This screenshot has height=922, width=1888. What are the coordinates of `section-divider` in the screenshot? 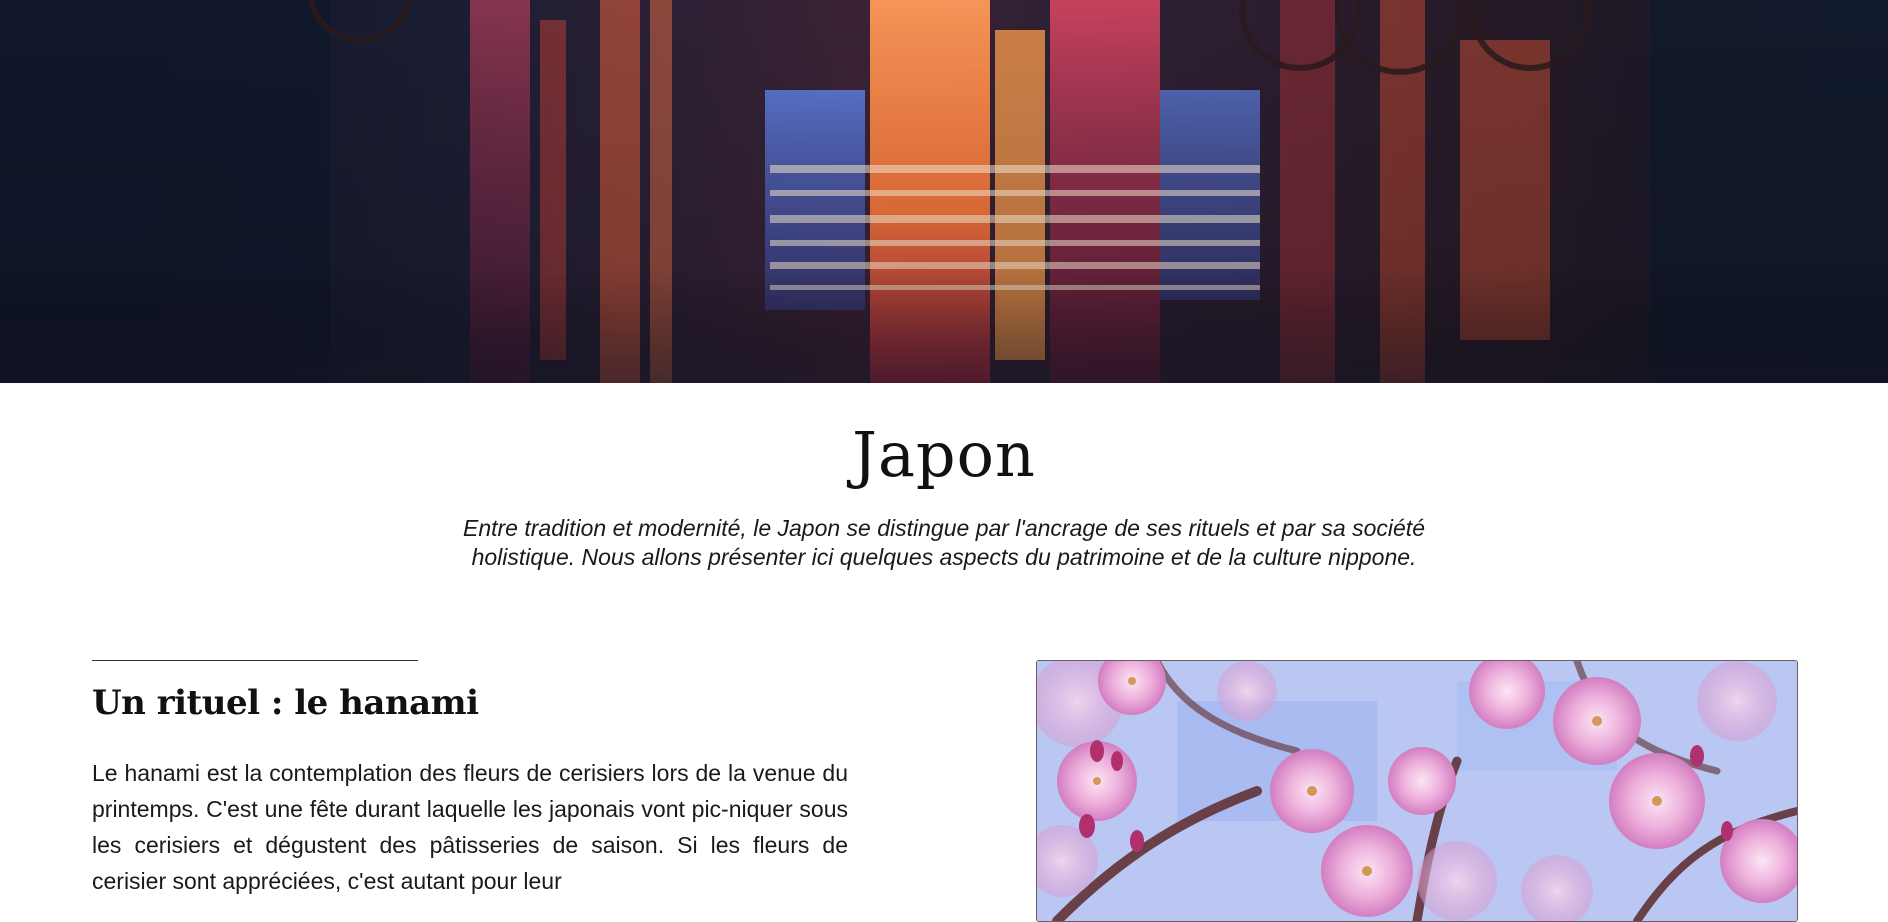 It's located at (255, 660).